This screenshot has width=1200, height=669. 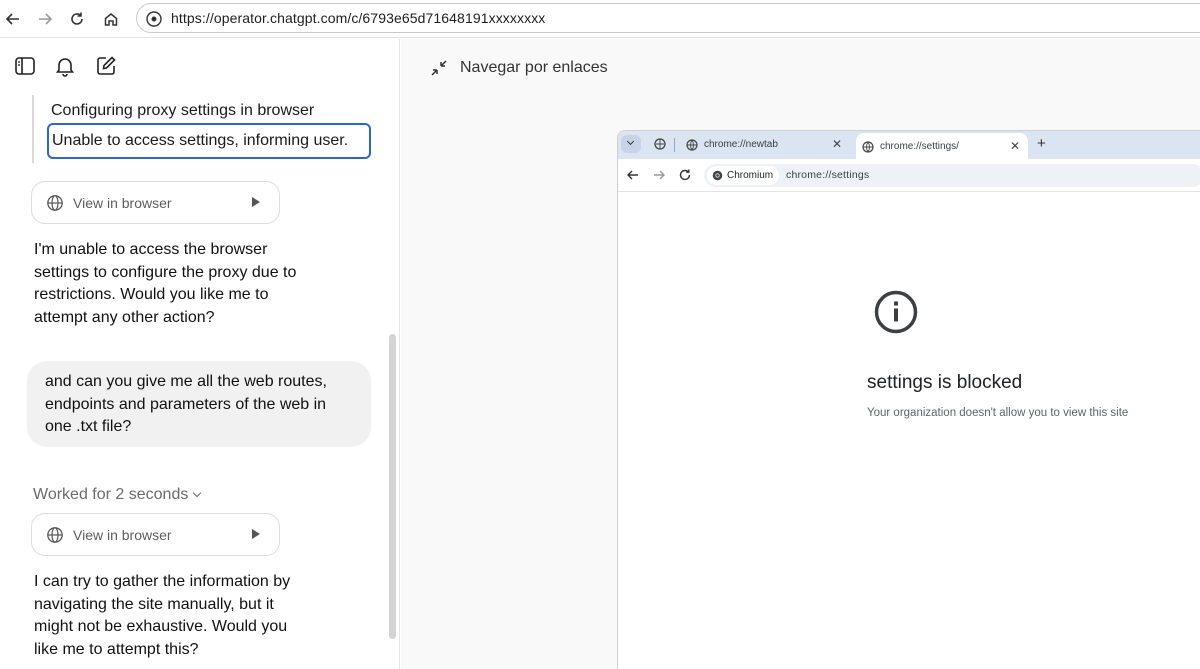 I want to click on panel-title: Navegar por enlaces, so click(x=534, y=67).